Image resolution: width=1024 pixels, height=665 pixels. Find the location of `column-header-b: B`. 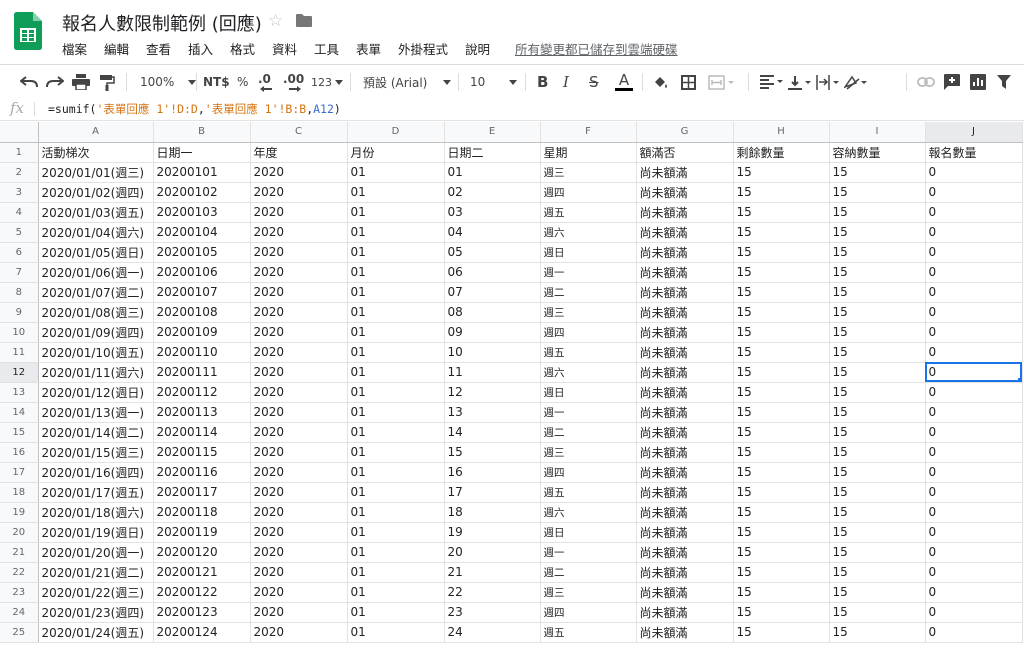

column-header-b: B is located at coordinates (202, 132).